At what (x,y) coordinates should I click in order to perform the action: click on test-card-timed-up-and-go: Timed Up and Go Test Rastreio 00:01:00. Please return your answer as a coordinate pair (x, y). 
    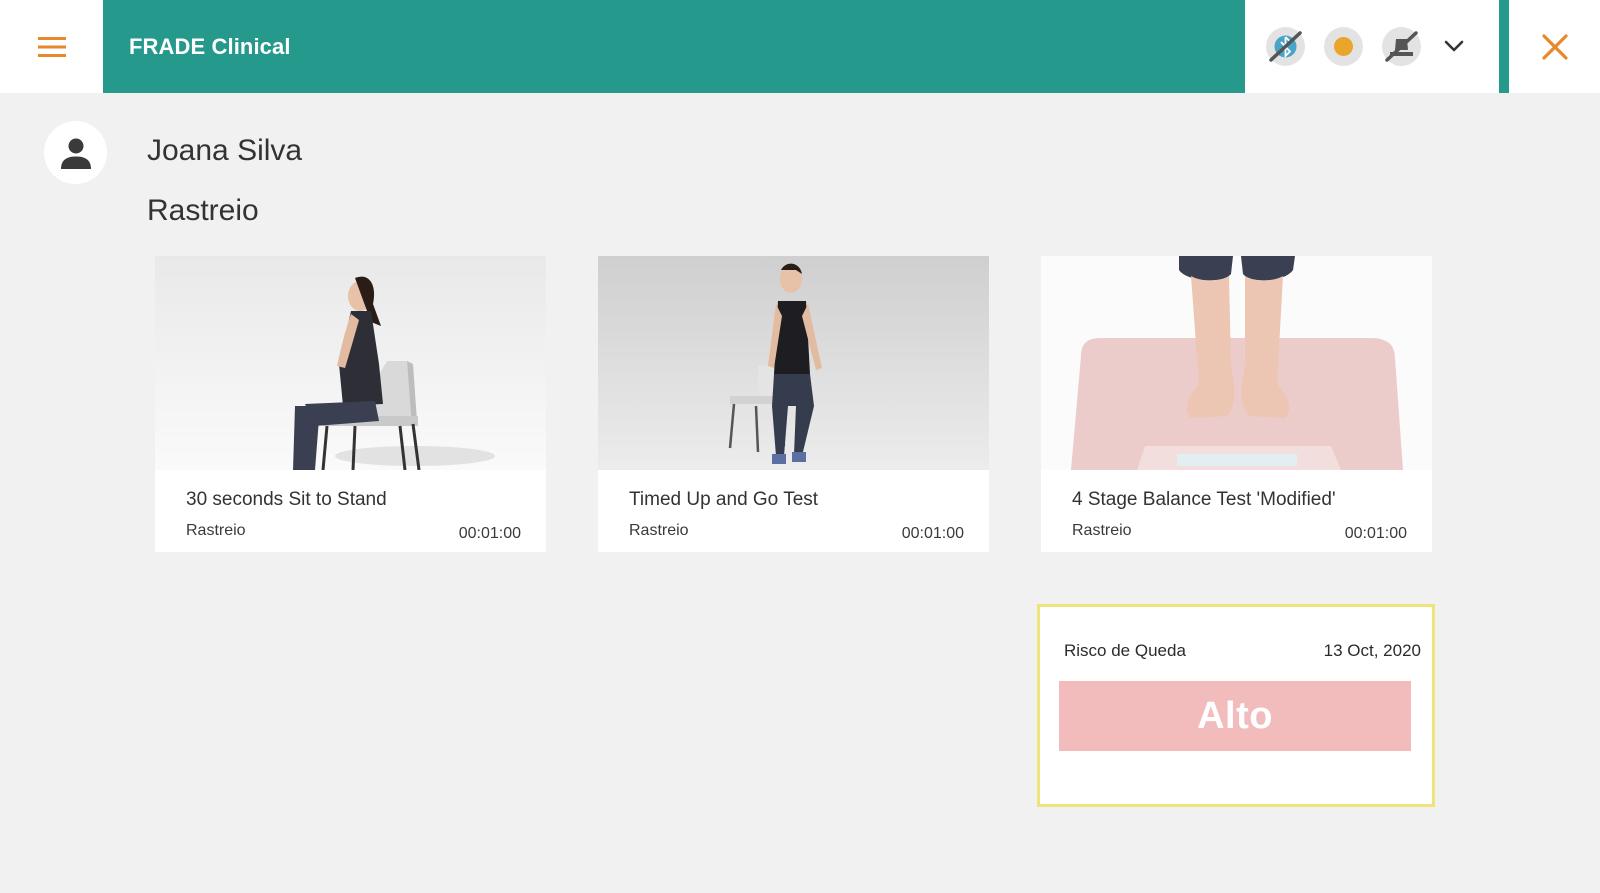
    Looking at the image, I should click on (793, 404).